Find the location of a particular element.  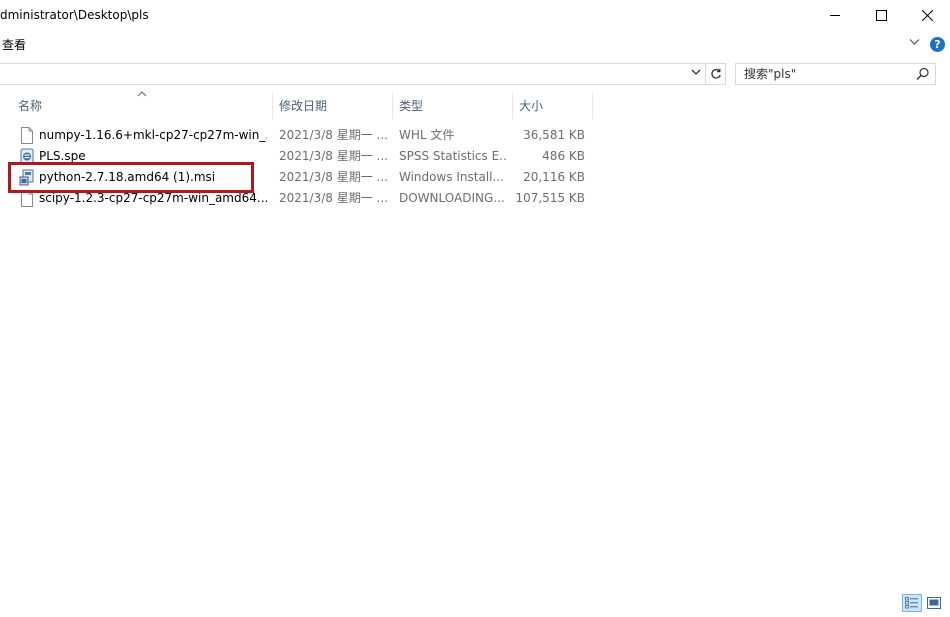

details-view-button is located at coordinates (912, 603).